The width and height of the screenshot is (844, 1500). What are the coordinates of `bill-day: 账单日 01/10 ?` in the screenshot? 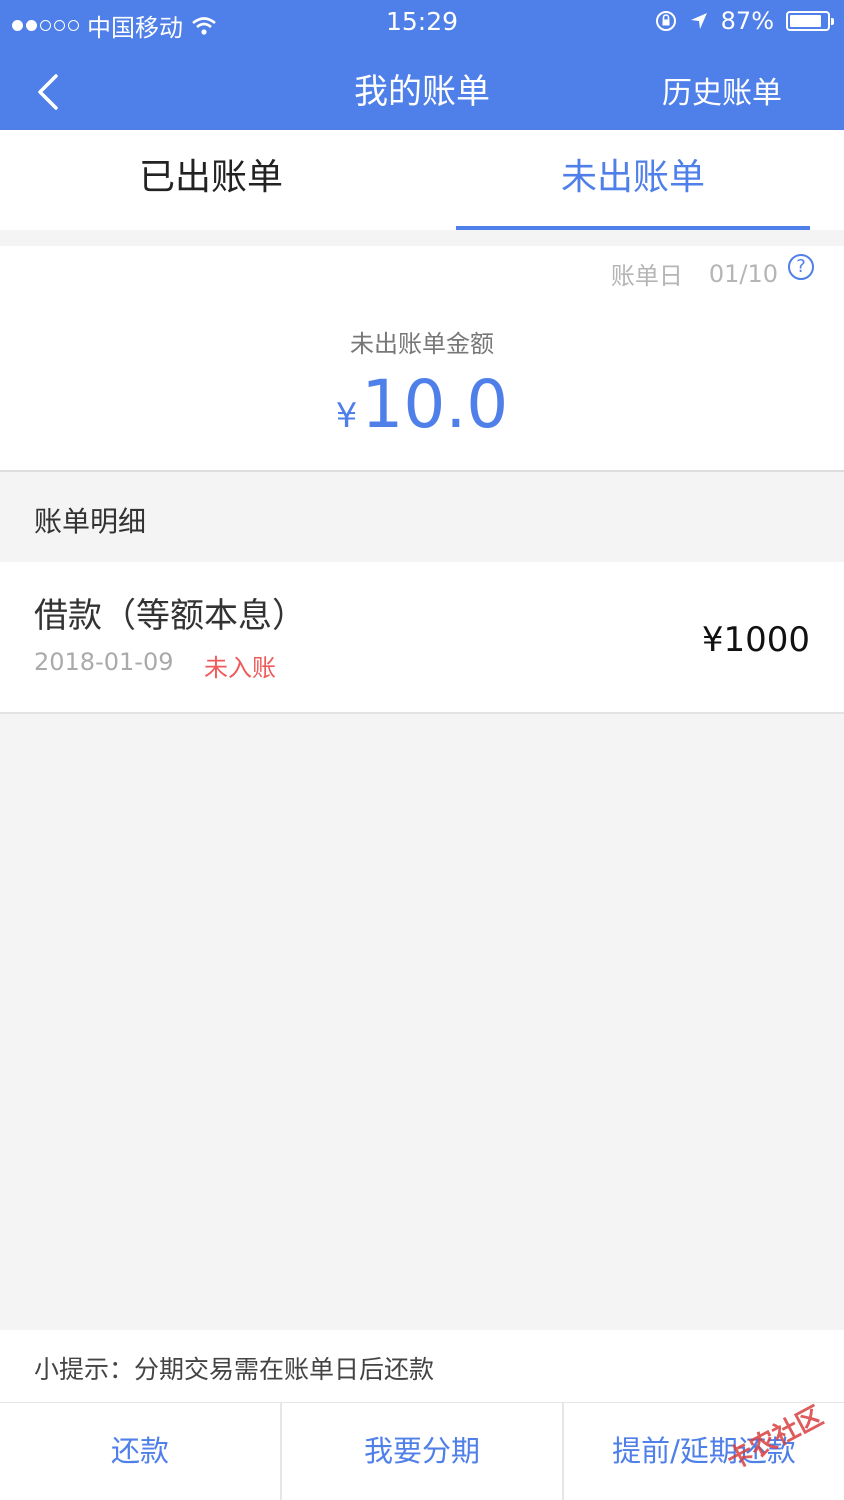 It's located at (712, 272).